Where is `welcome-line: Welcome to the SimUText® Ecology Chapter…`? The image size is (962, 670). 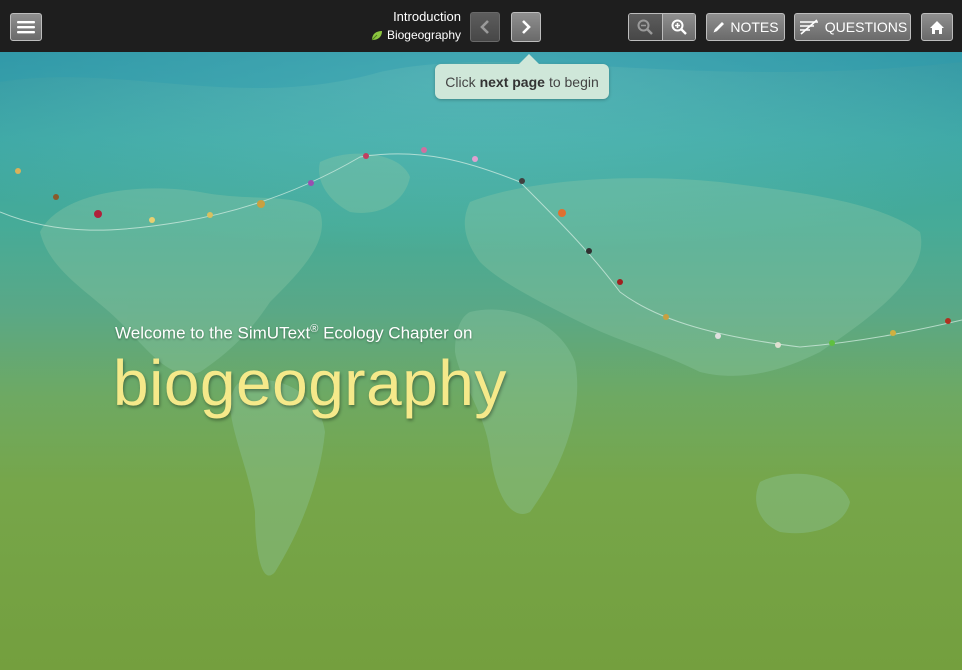 welcome-line: Welcome to the SimUText® Ecology Chapter… is located at coordinates (293, 333).